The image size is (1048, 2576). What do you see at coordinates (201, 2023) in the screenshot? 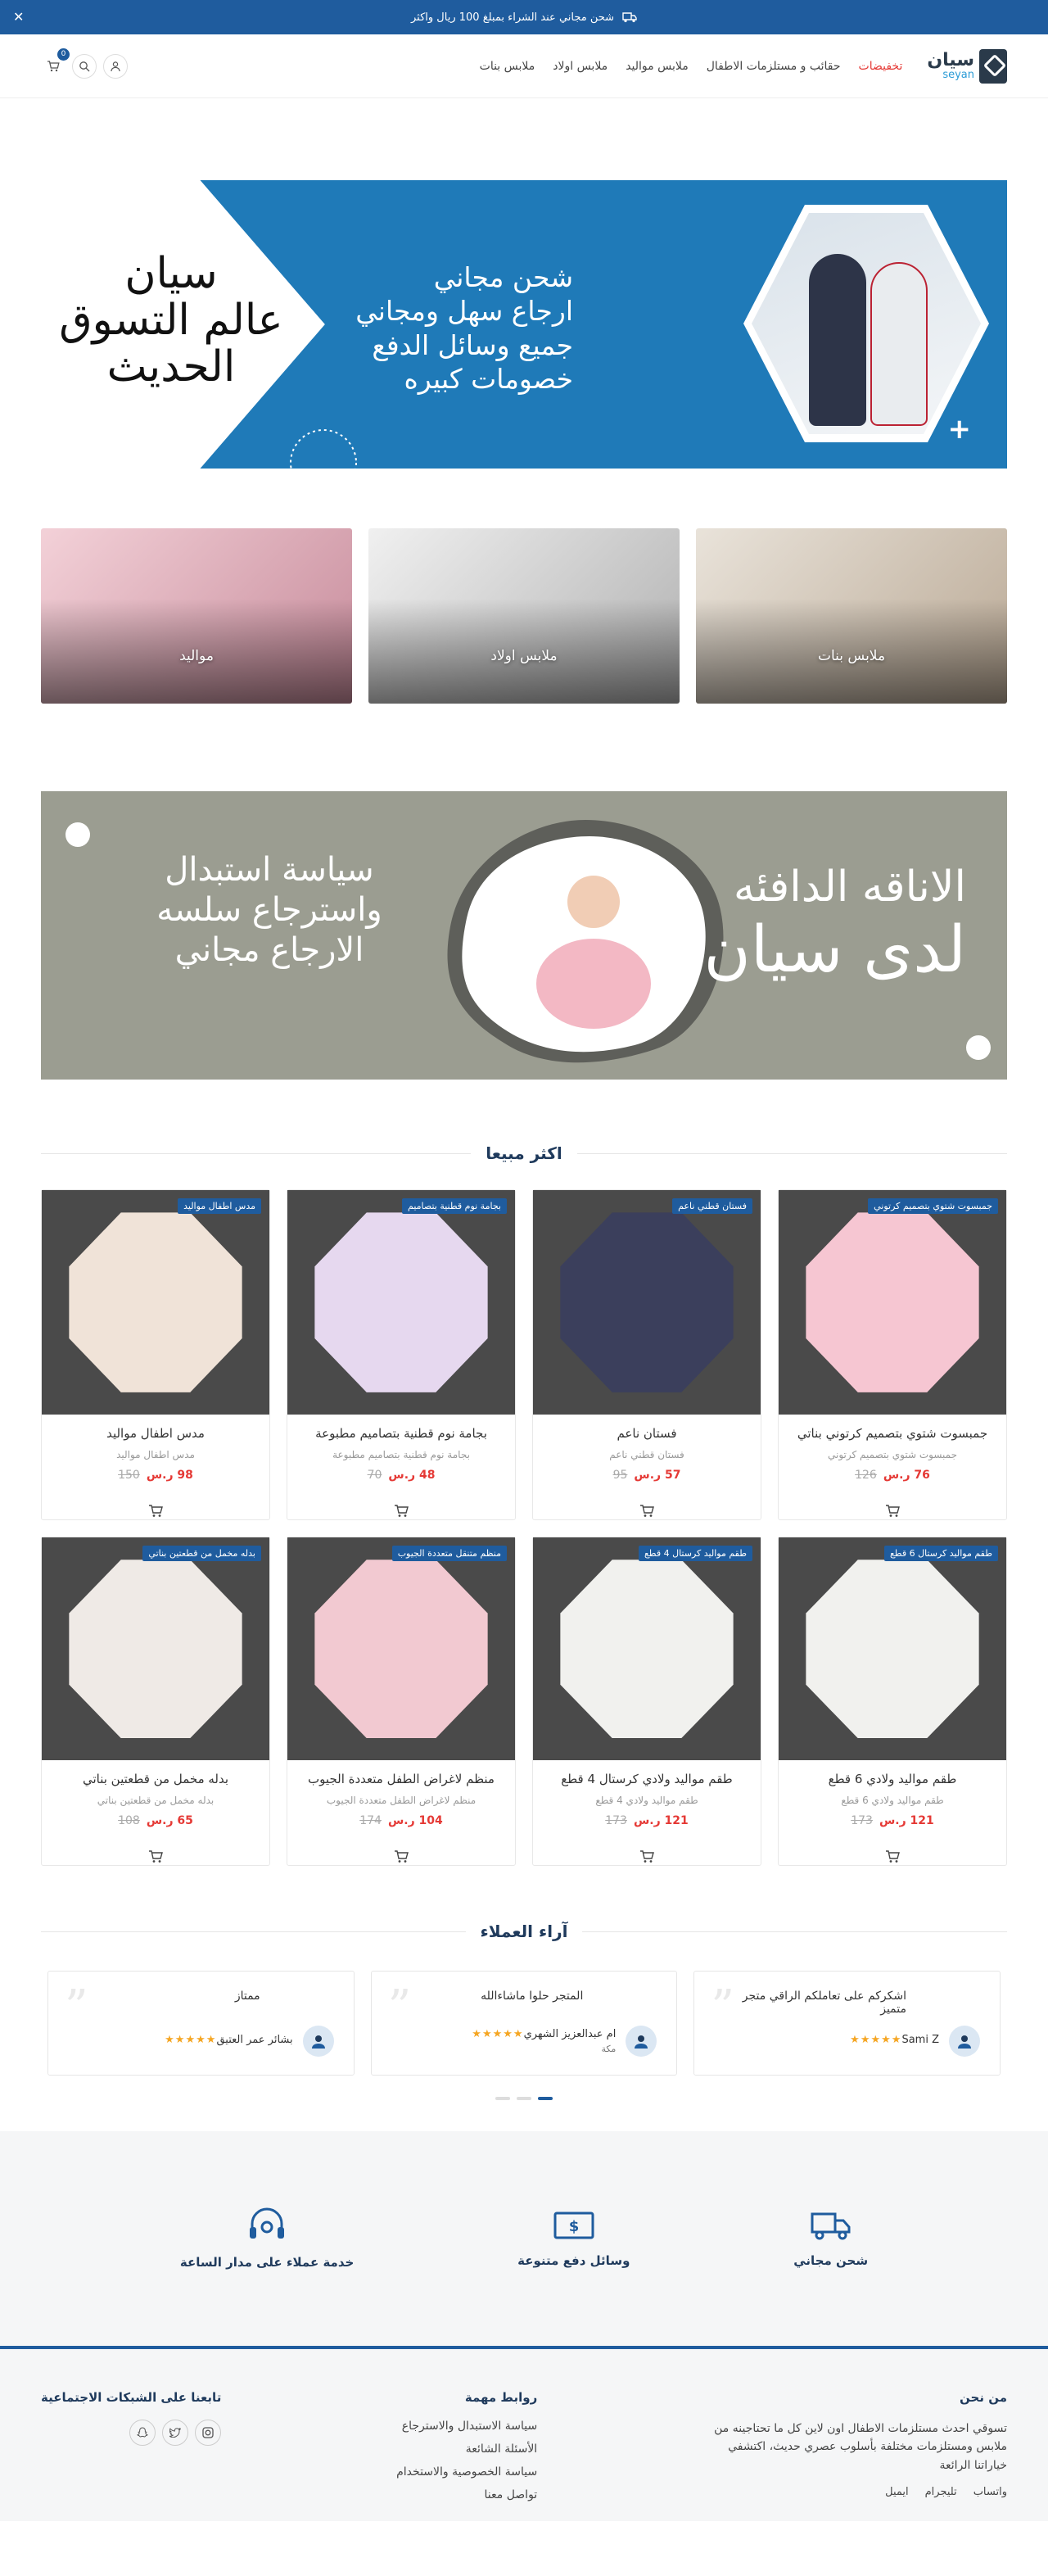
I see `review-card: ” ممتاز بشائر عمر العتيق ★★★★★` at bounding box center [201, 2023].